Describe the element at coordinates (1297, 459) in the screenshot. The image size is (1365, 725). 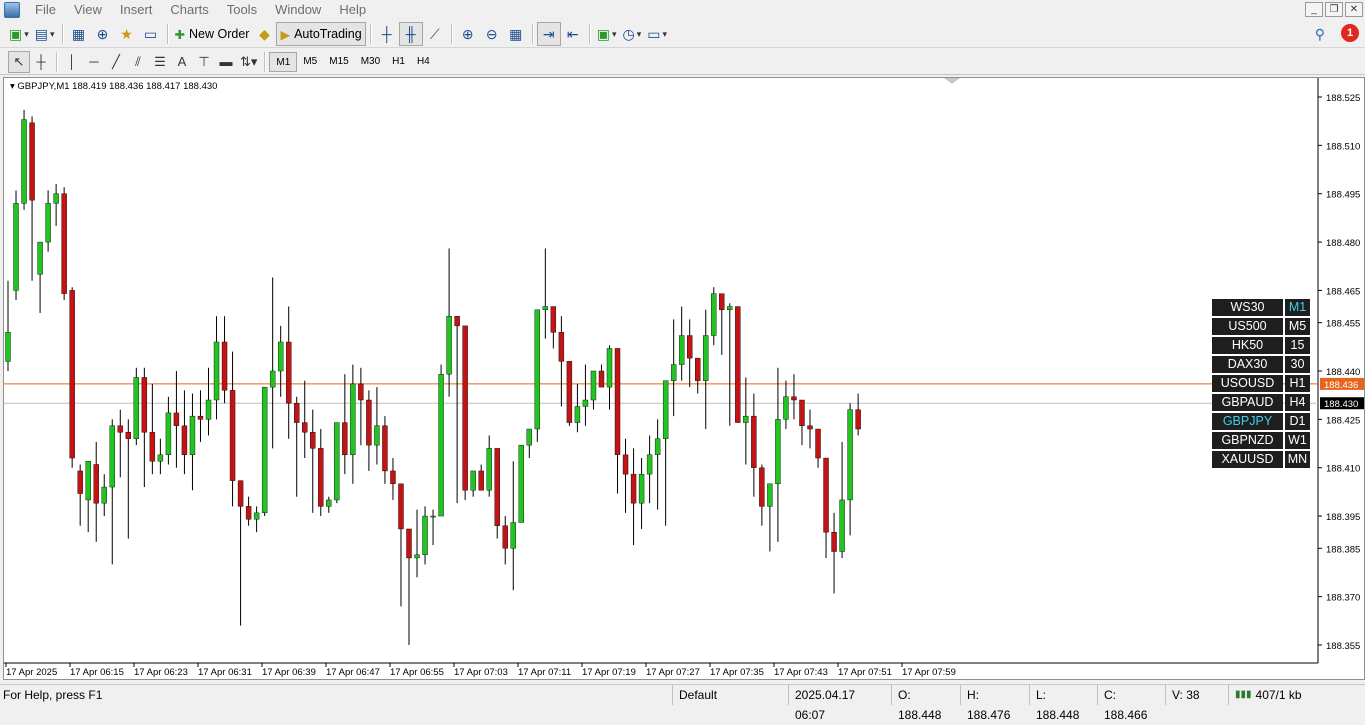
I see `panel-timeframe-mn: MN` at that location.